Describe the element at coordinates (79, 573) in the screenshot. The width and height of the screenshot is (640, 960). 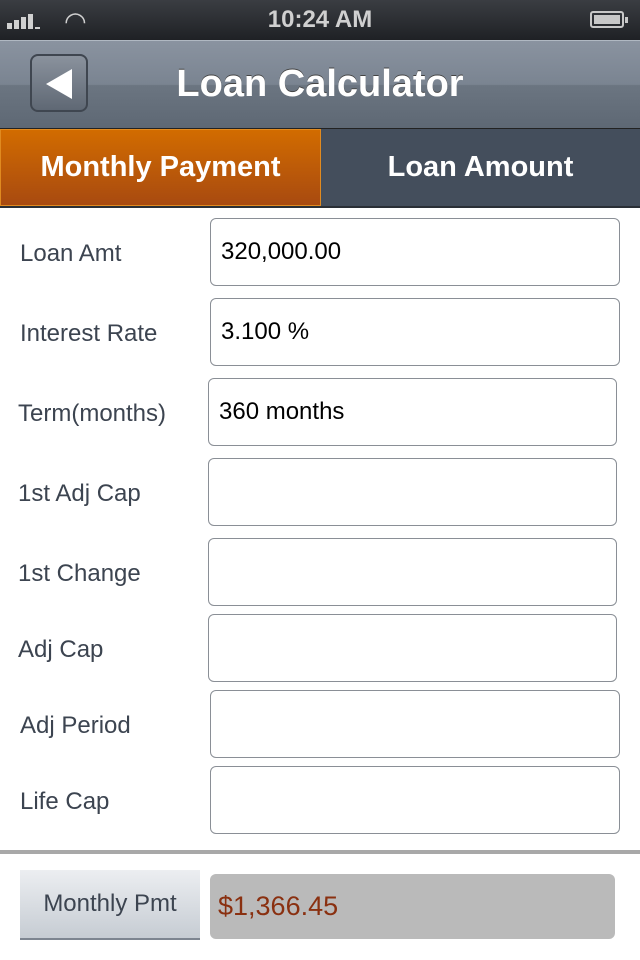
I see `first-change-label: 1st Change` at that location.